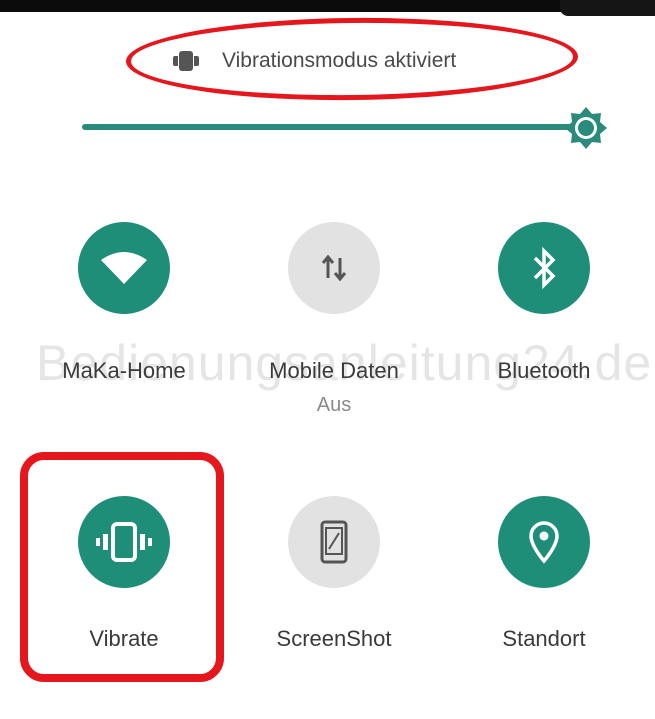 The image size is (655, 719). Describe the element at coordinates (334, 638) in the screenshot. I see `tile-screenshot-label: ScreenShot` at that location.